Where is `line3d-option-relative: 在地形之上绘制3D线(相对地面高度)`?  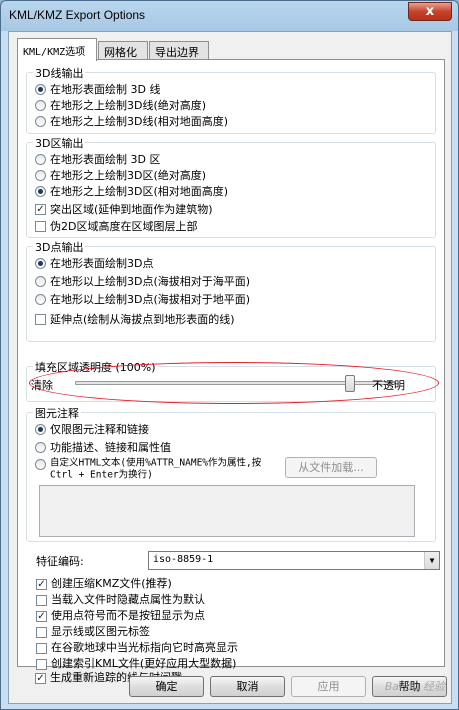
line3d-option-relative: 在地形之上绘制3D线(相对地面高度) is located at coordinates (131, 121).